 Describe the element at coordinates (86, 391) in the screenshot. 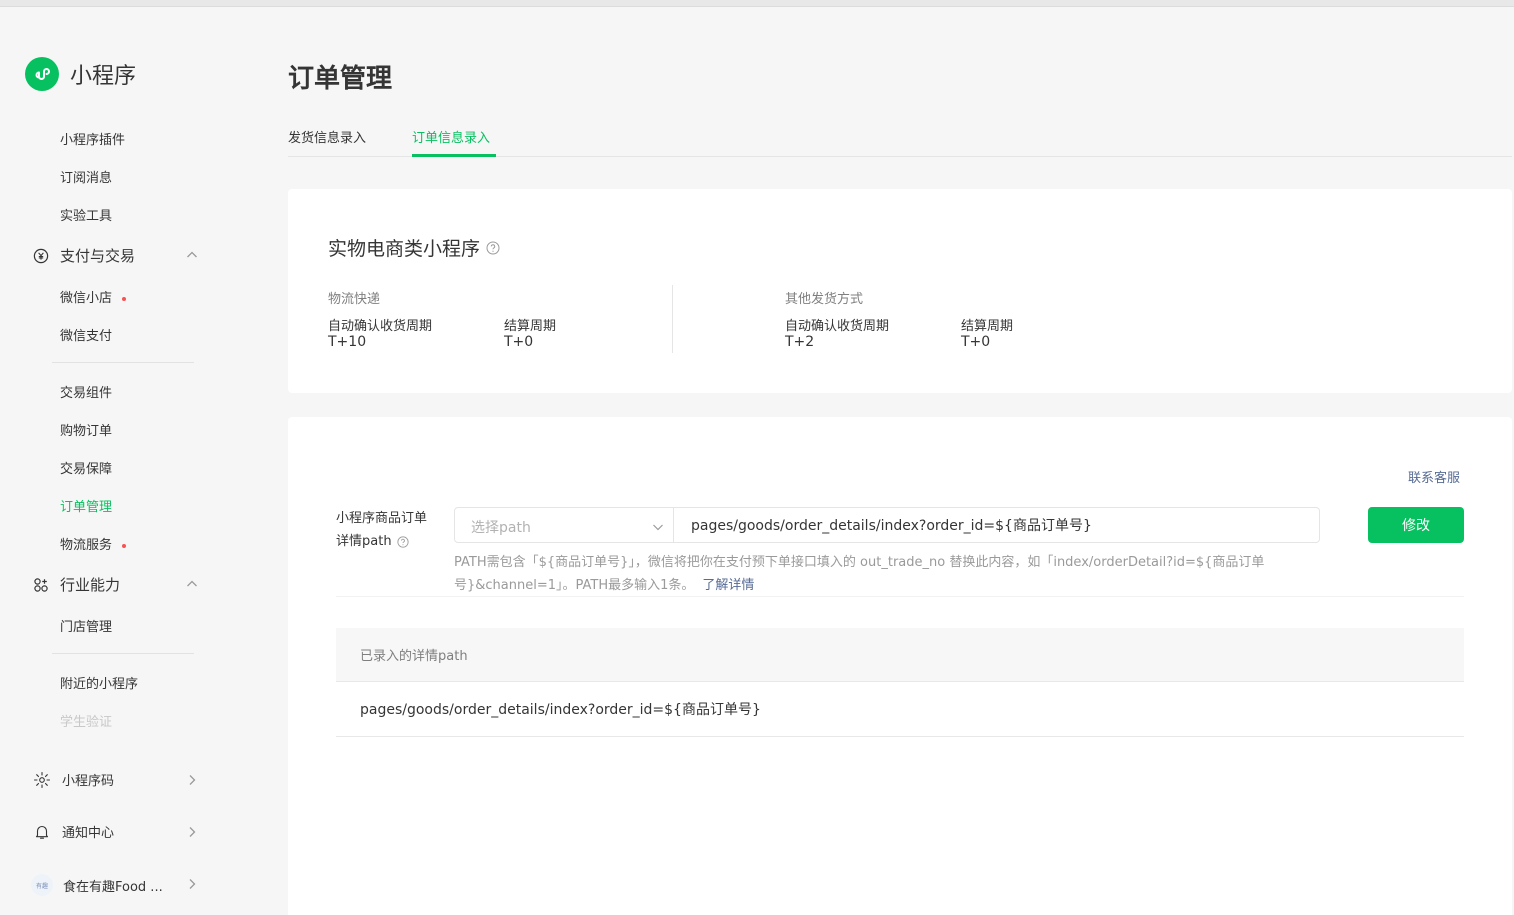

I see `sidebar-item-trade-component: 交易组件` at that location.